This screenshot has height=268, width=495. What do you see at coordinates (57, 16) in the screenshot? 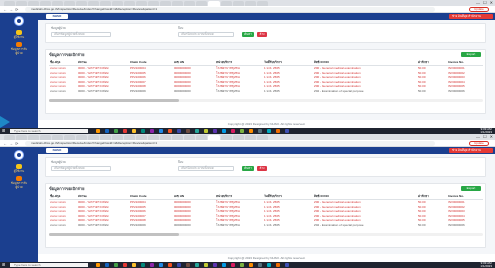
I see `brand-logo: NHSO` at bounding box center [57, 16].